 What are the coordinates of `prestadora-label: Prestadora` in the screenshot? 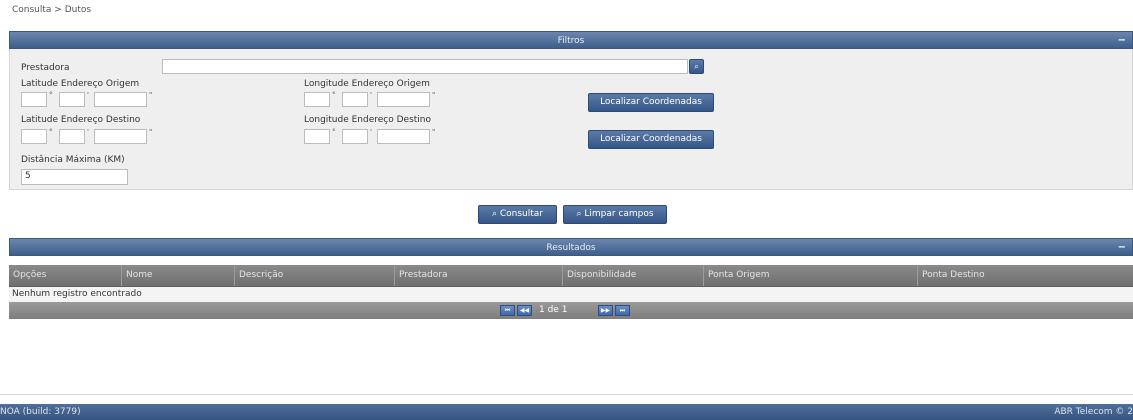 It's located at (45, 68).